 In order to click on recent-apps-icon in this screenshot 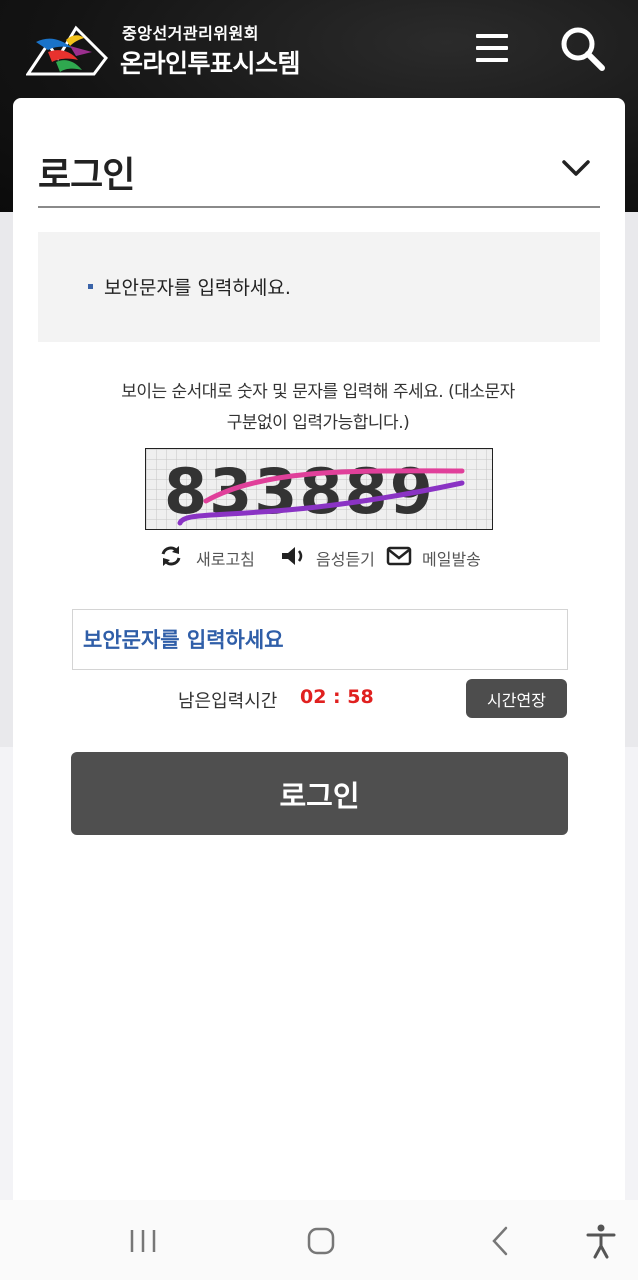, I will do `click(143, 1241)`.